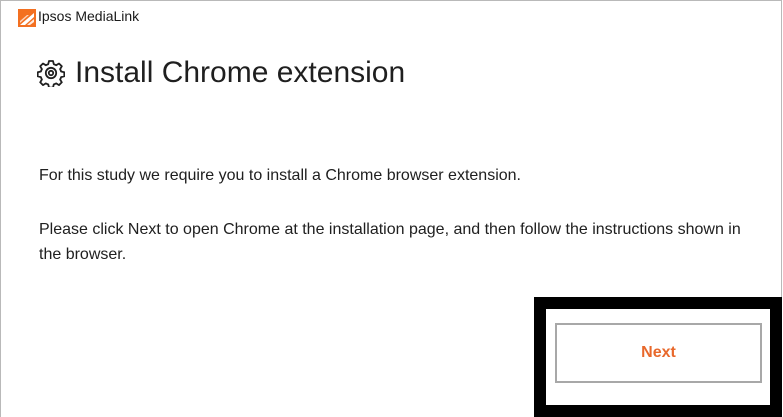  I want to click on app-title: Ipsos MediaLink, so click(89, 16).